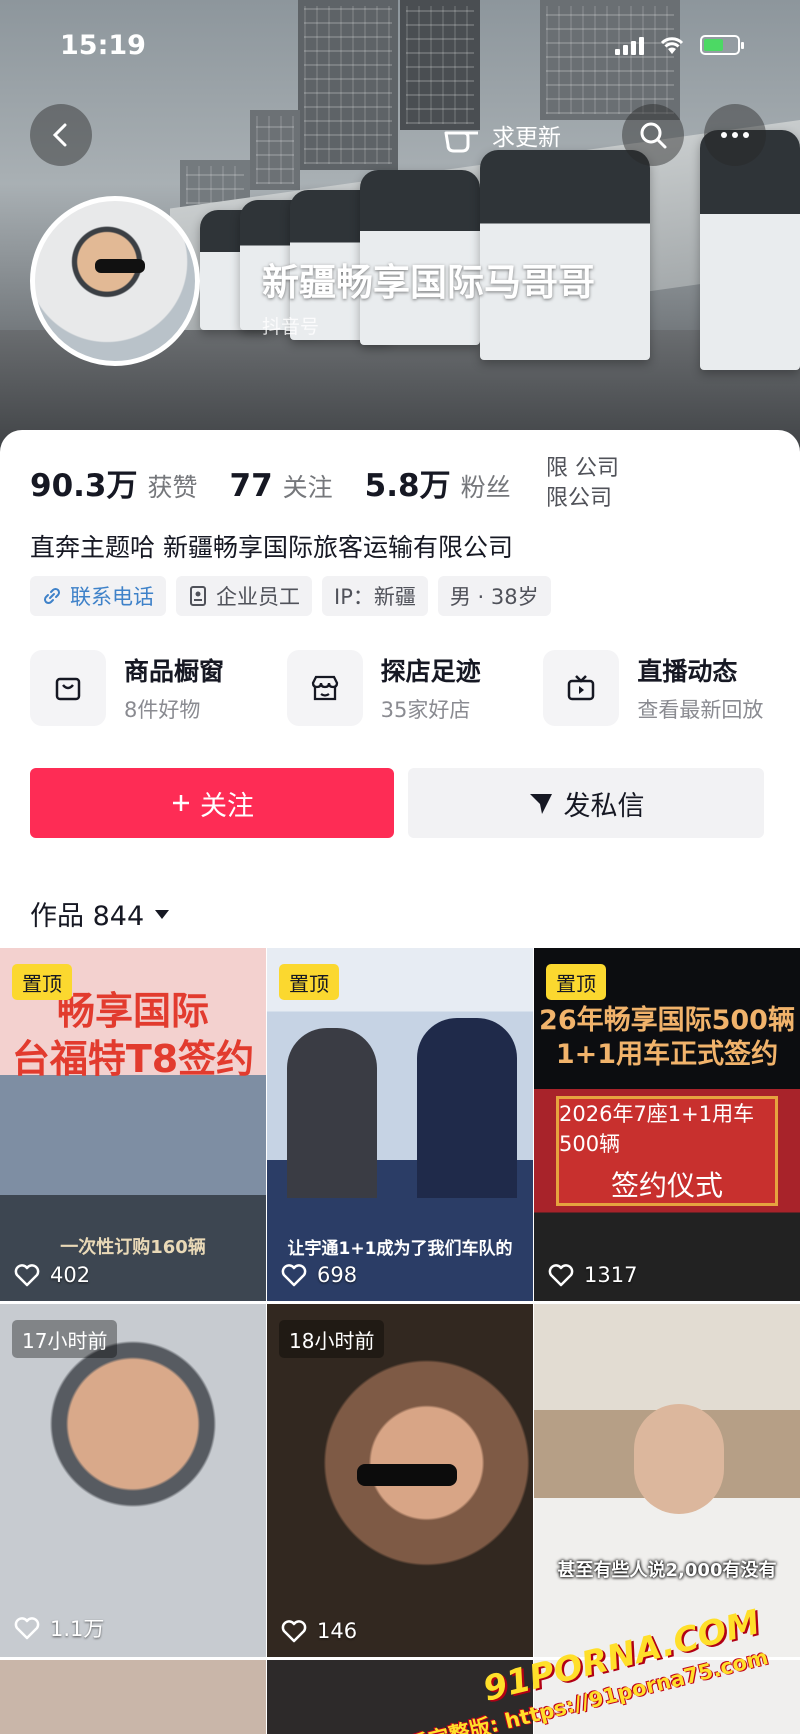 The height and width of the screenshot is (1734, 800). What do you see at coordinates (400, 45) in the screenshot?
I see `status-bar: 15:19` at bounding box center [400, 45].